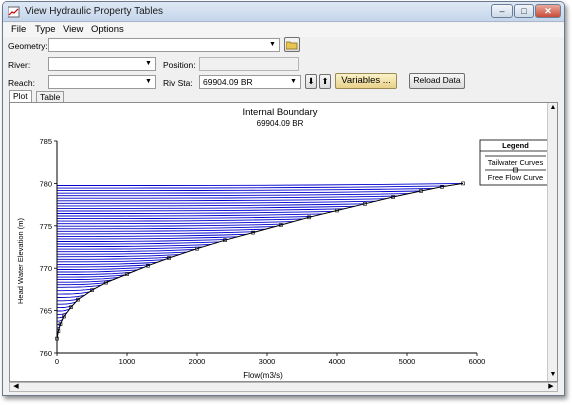 The height and width of the screenshot is (406, 572). I want to click on arrow-down-icon: ⬇, so click(311, 81).